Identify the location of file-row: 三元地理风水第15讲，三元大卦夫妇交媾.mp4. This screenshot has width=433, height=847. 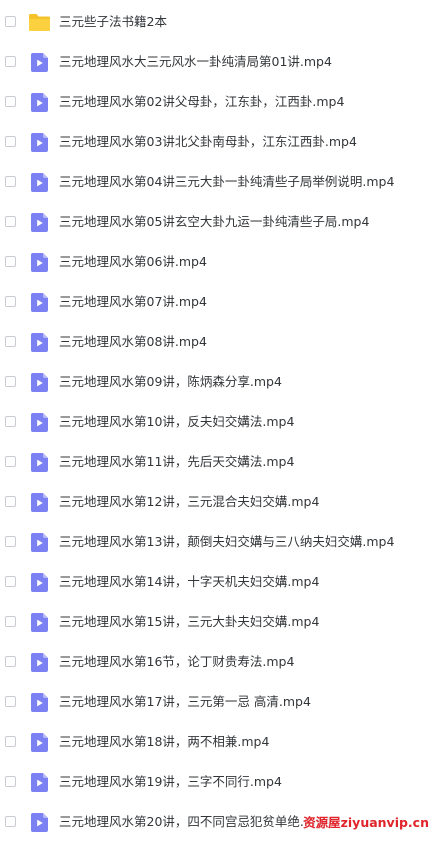
(216, 623).